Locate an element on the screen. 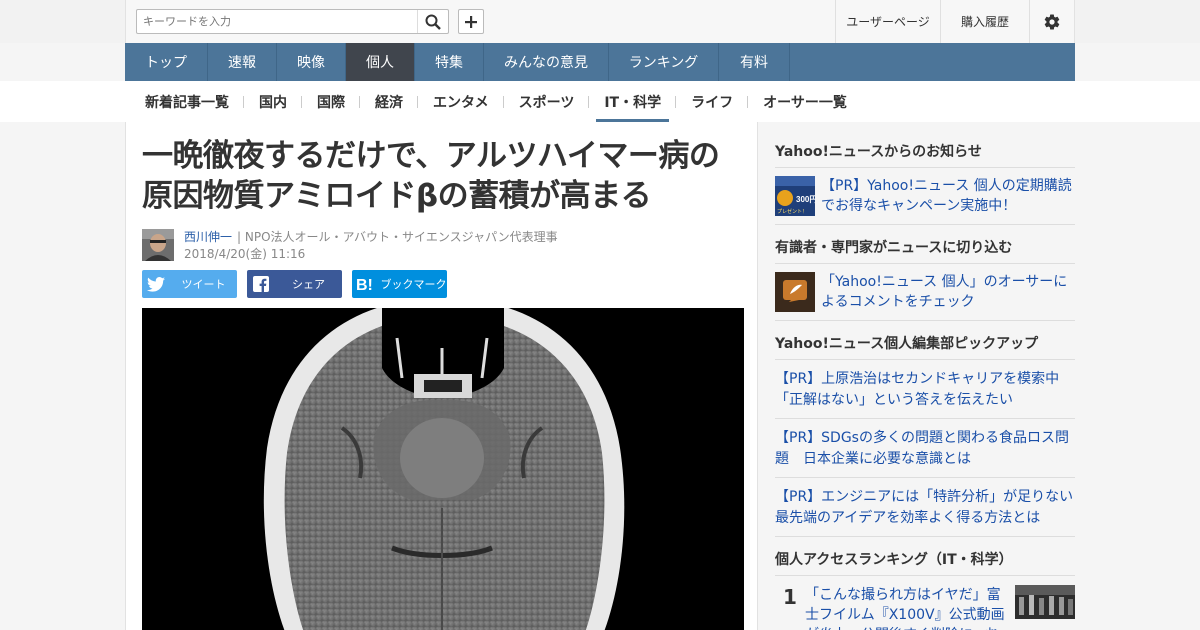 The height and width of the screenshot is (630, 1200). nav-opinions: みんなの意見 is located at coordinates (546, 62).